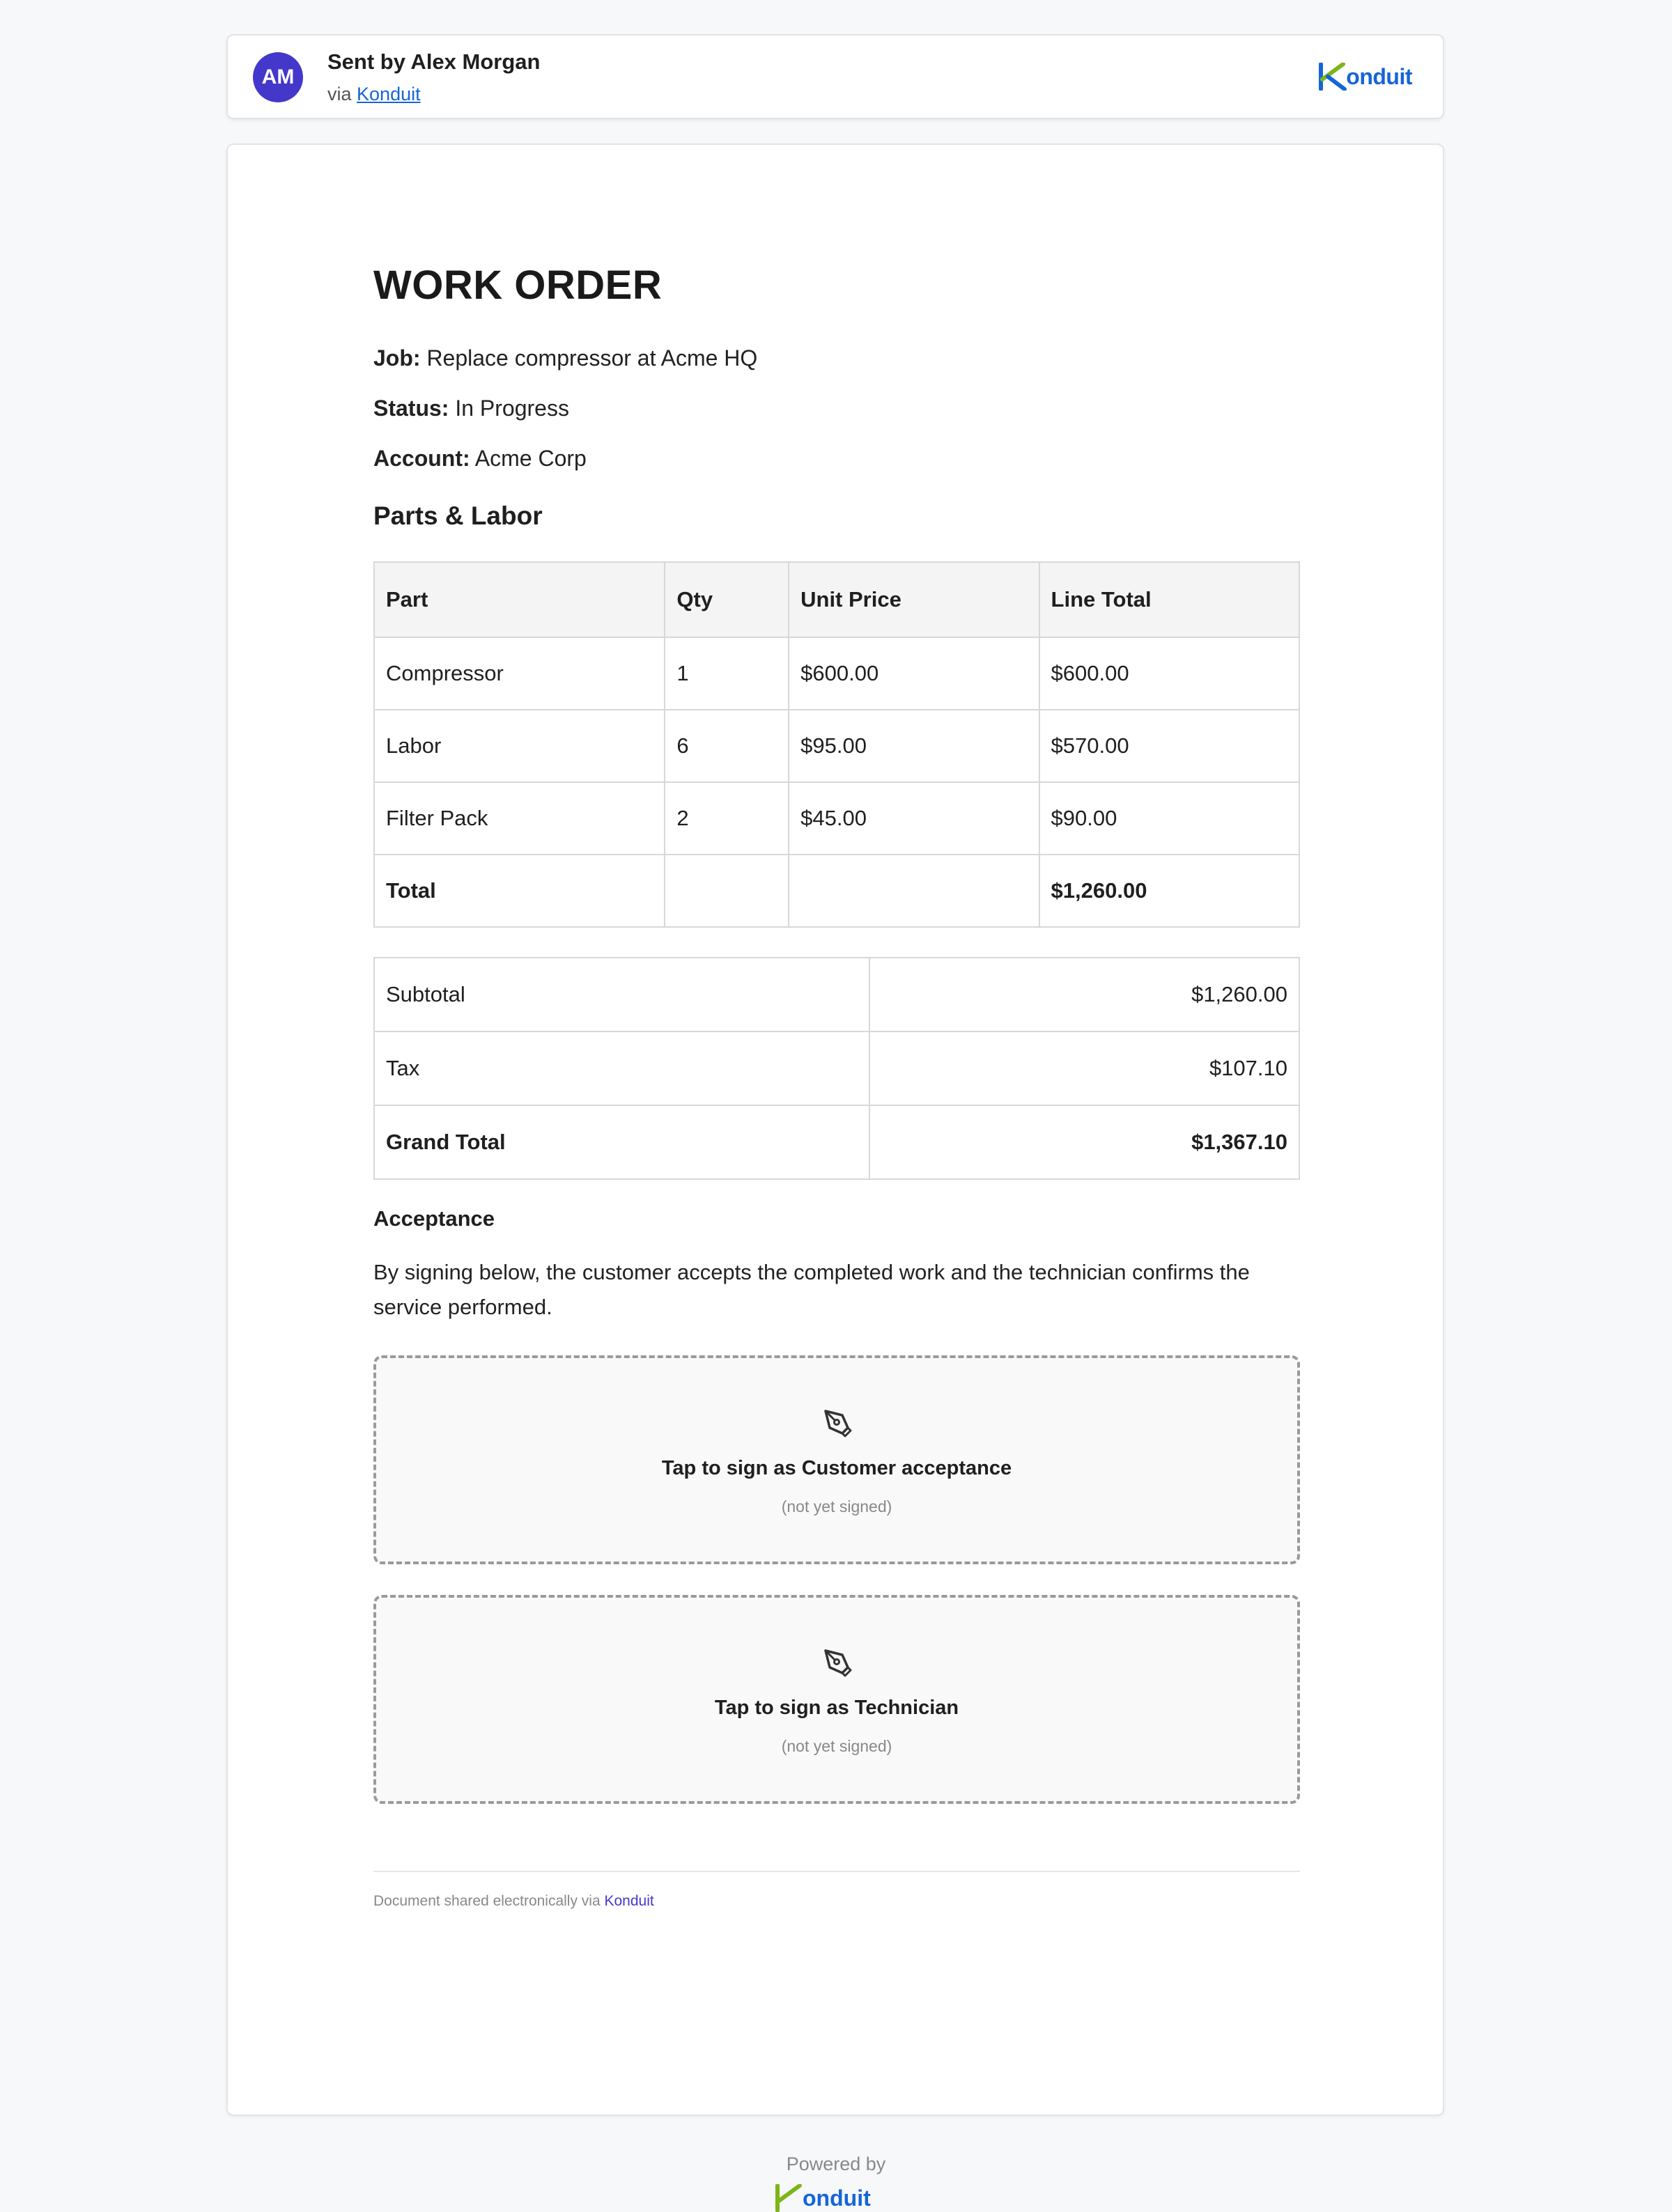  I want to click on cell-line-total: $600.00, so click(1169, 673).